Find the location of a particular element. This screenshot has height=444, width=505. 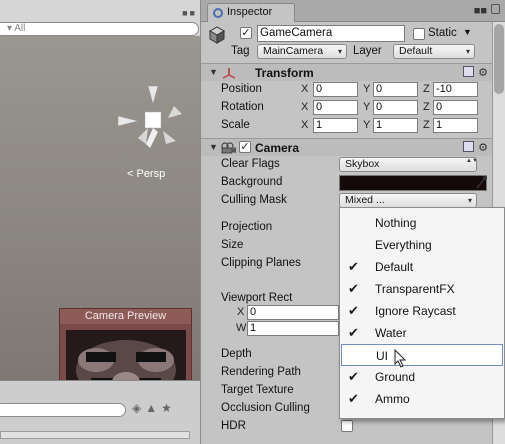

scale-row: Scale X 1 Y 1 Z 1 is located at coordinates (346, 126).